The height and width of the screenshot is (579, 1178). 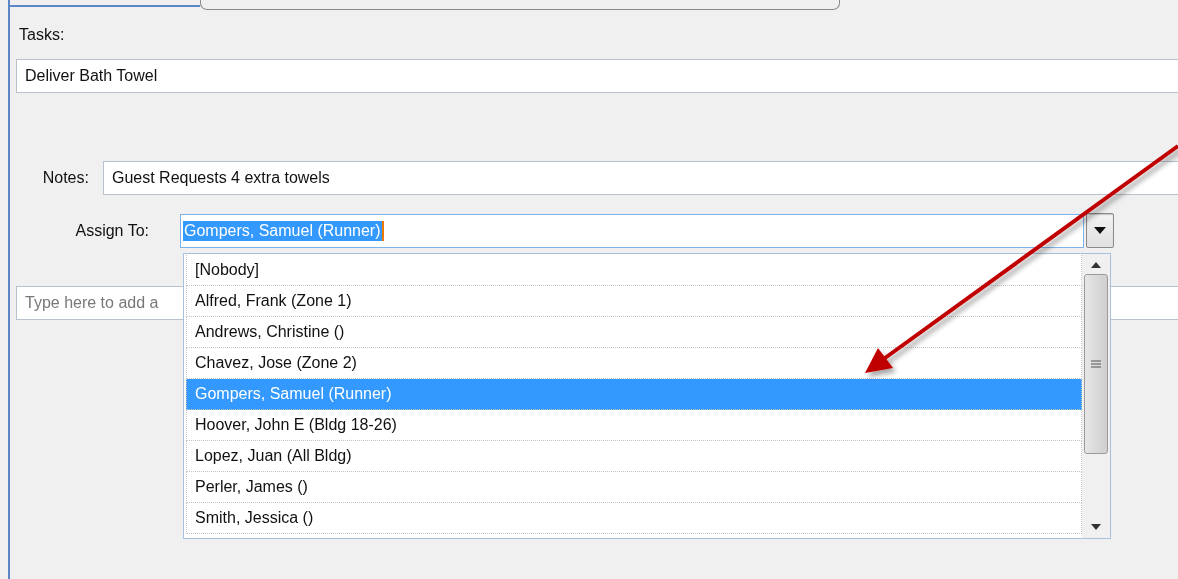 I want to click on dropdown-option: Smith, Jessica (), so click(x=634, y=518).